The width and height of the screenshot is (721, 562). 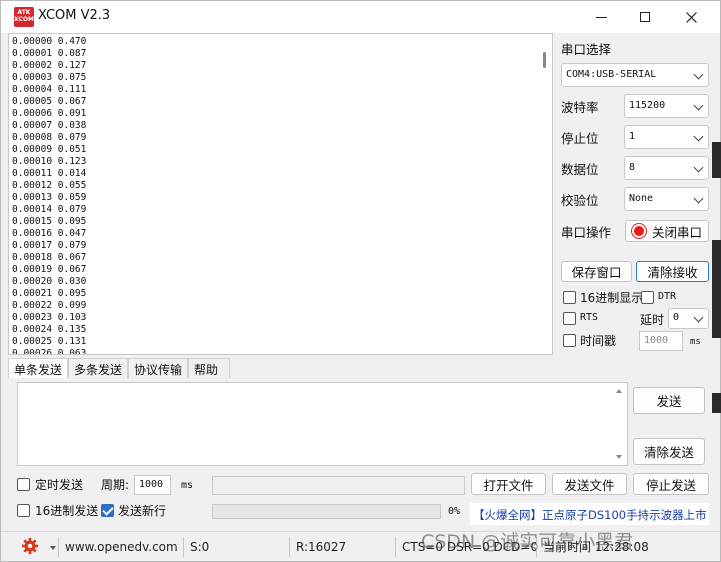 I want to click on delay-label: 延时, so click(x=652, y=320).